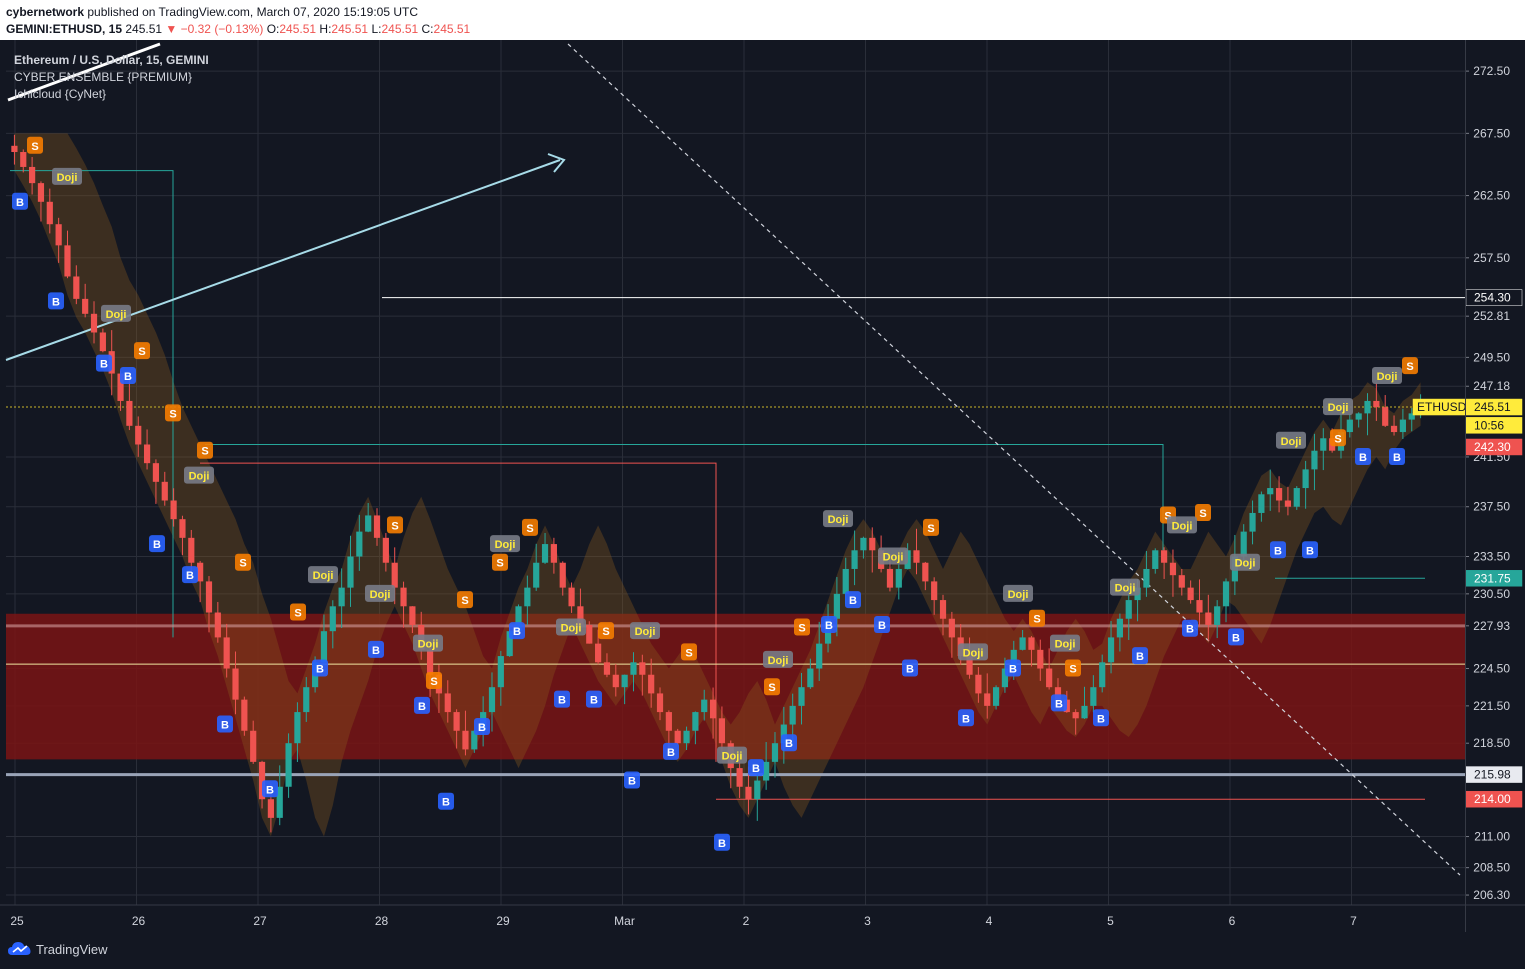 The width and height of the screenshot is (1525, 969). I want to click on price-axis-label: 254.30, so click(1494, 297).